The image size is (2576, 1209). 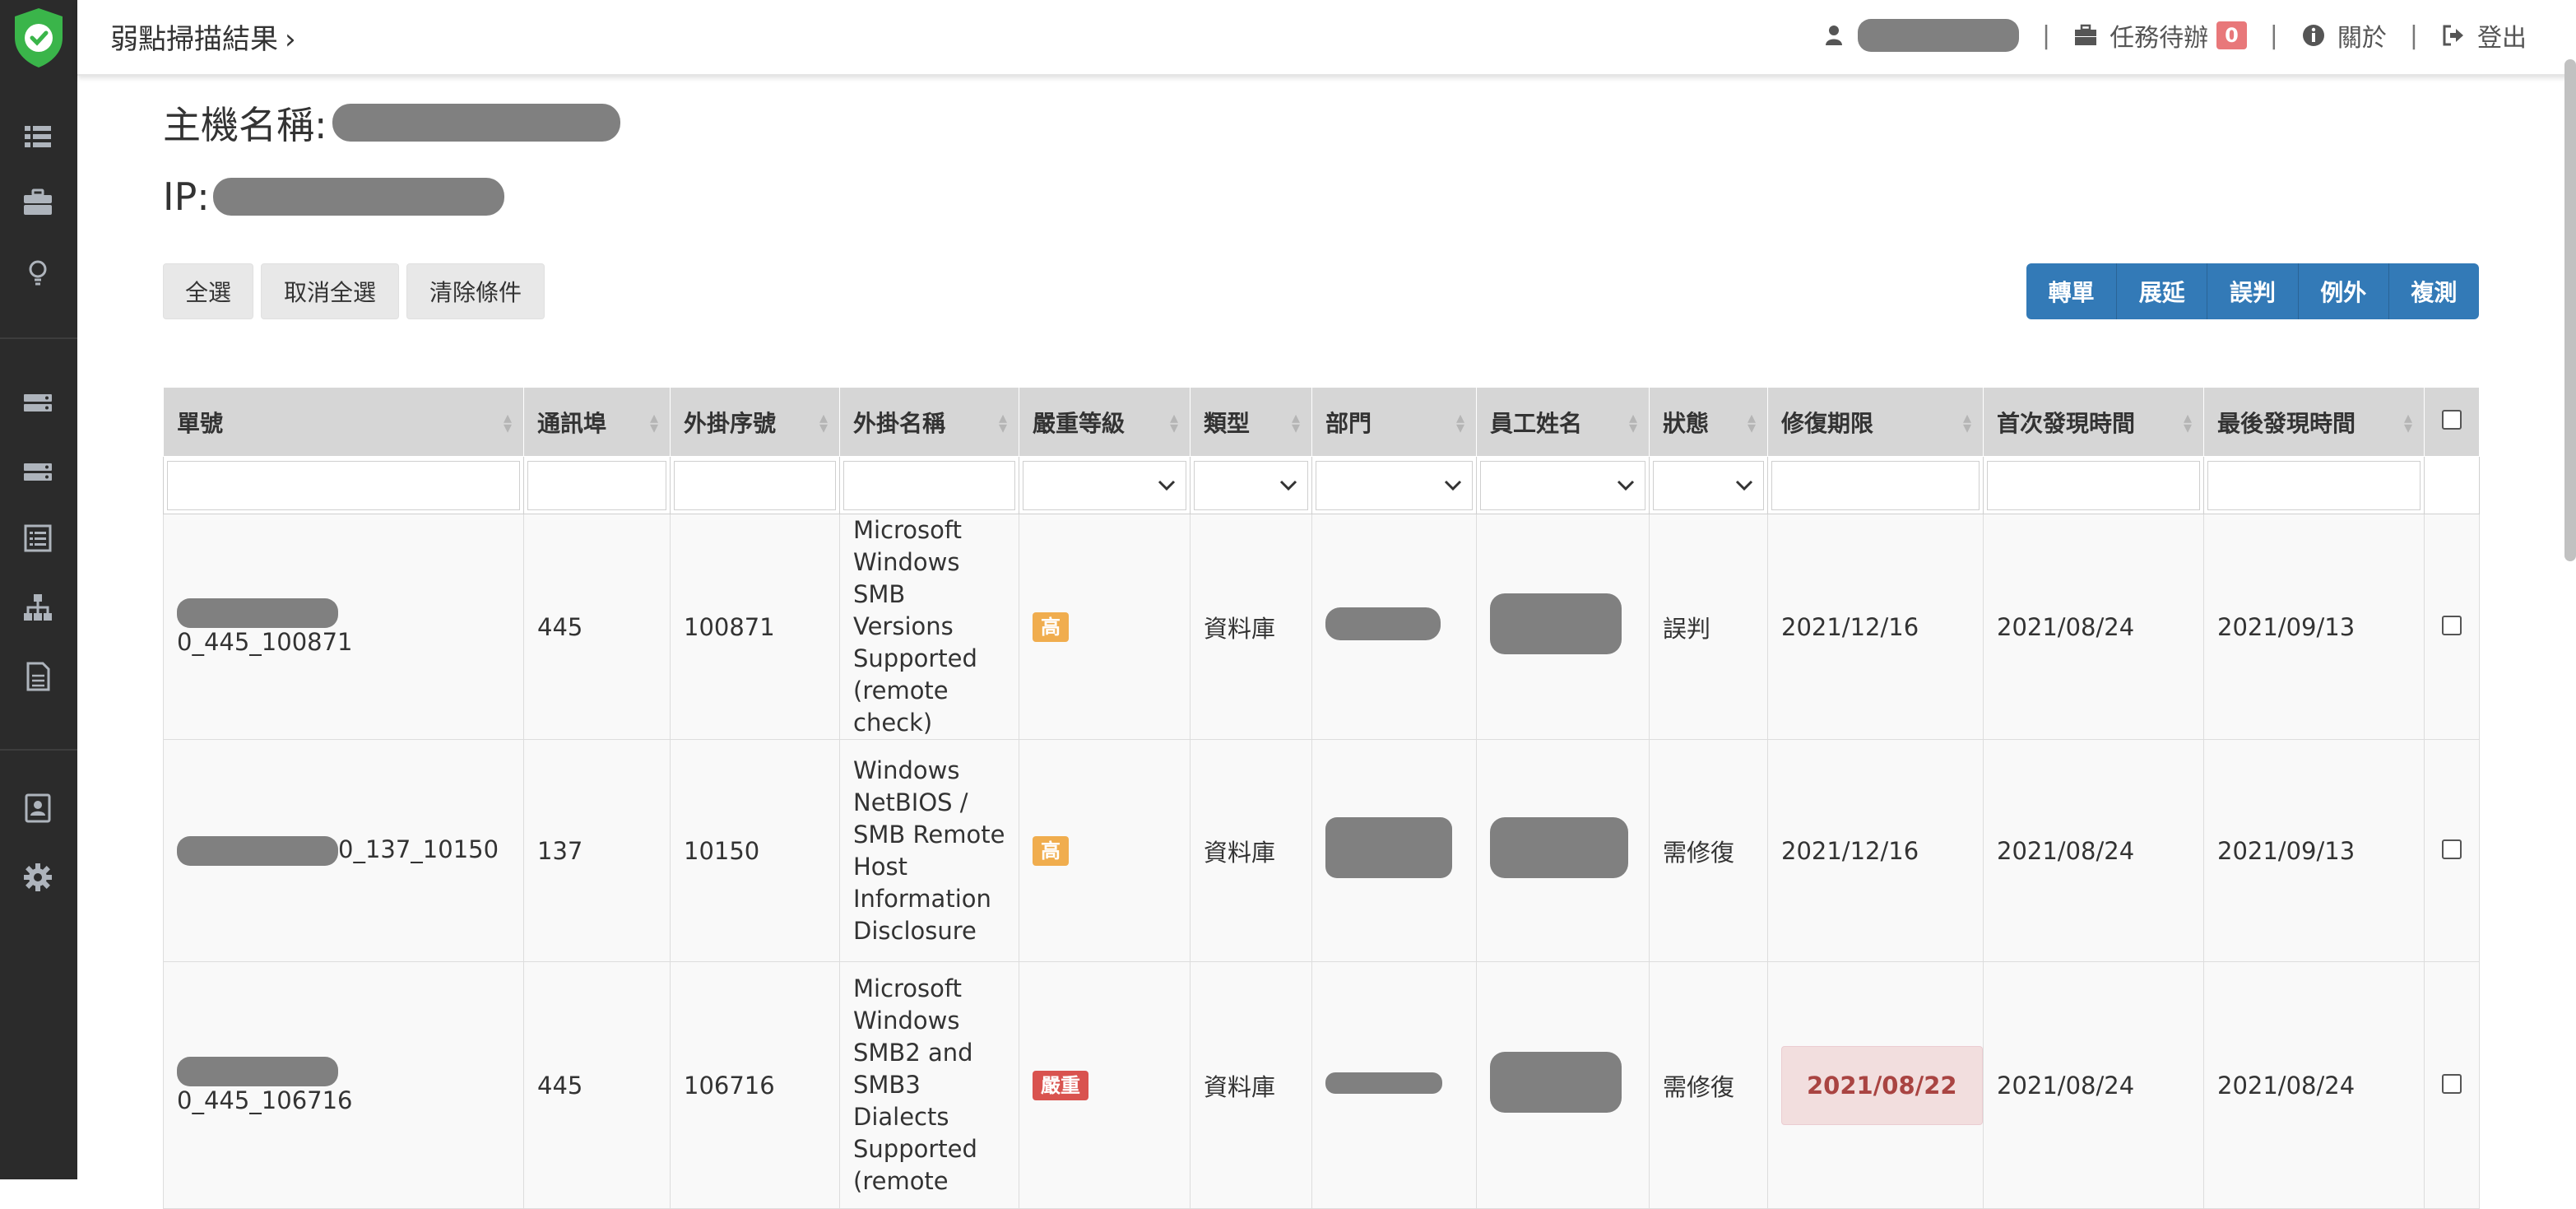 I want to click on col-header-department: 部門 ▴ ▾, so click(x=1394, y=422).